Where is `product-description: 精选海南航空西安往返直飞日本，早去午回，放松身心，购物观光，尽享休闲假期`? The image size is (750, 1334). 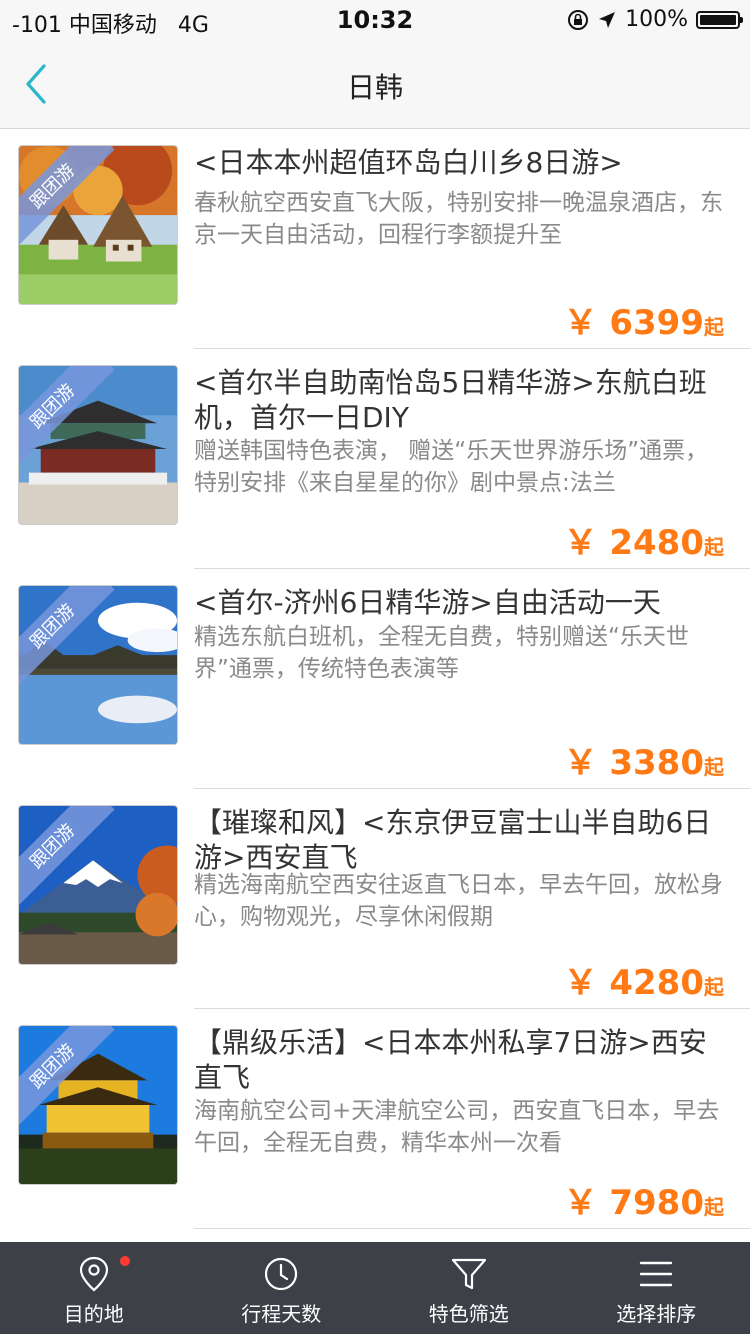
product-description: 精选海南航空西安往返直飞日本，早去午回，放松身心，购物观光，尽享休闲假期 is located at coordinates (458, 901).